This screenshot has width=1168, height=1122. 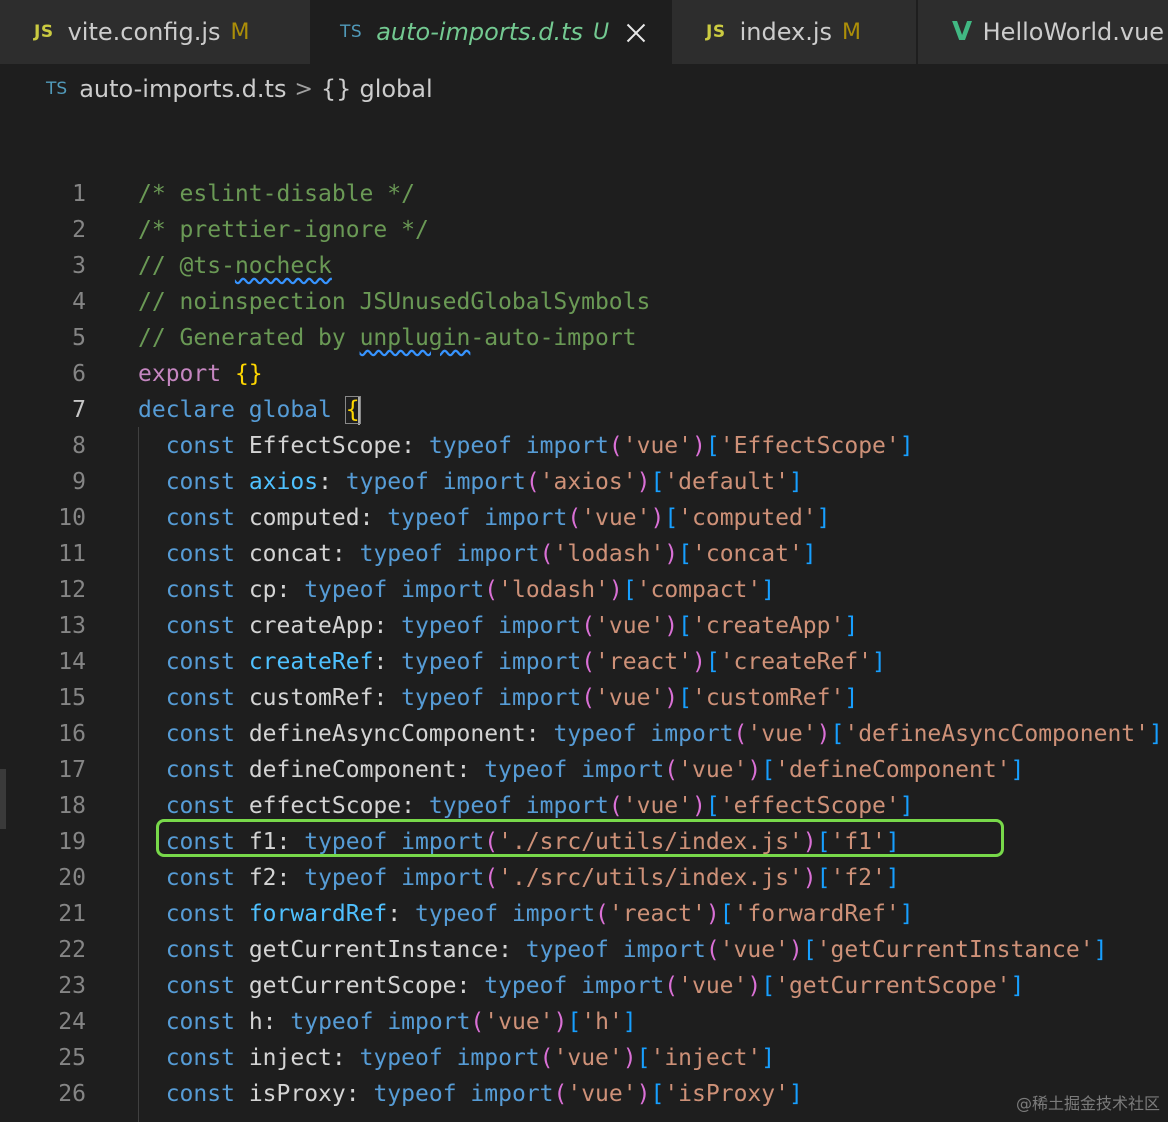 I want to click on code-line: 2 /* prettier-ignore */, so click(x=584, y=230).